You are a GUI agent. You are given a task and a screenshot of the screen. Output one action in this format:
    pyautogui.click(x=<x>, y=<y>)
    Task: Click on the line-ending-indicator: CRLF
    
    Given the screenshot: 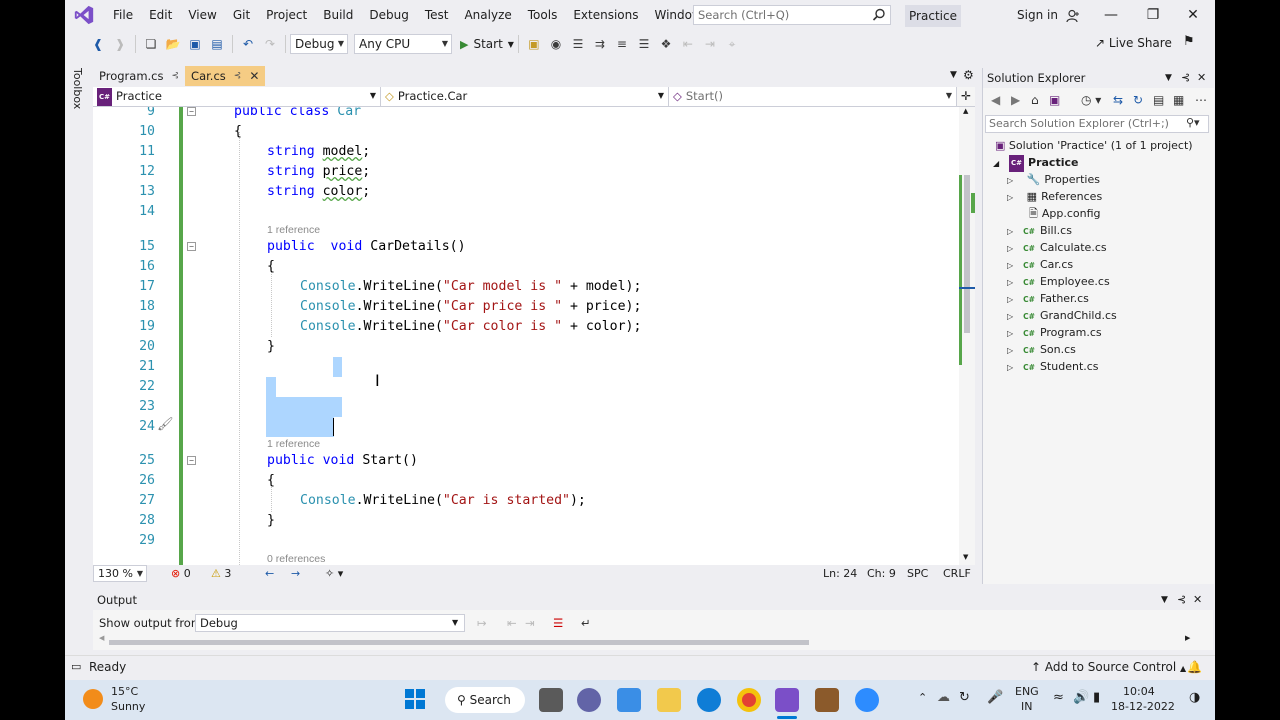 What is the action you would take?
    pyautogui.click(x=957, y=574)
    